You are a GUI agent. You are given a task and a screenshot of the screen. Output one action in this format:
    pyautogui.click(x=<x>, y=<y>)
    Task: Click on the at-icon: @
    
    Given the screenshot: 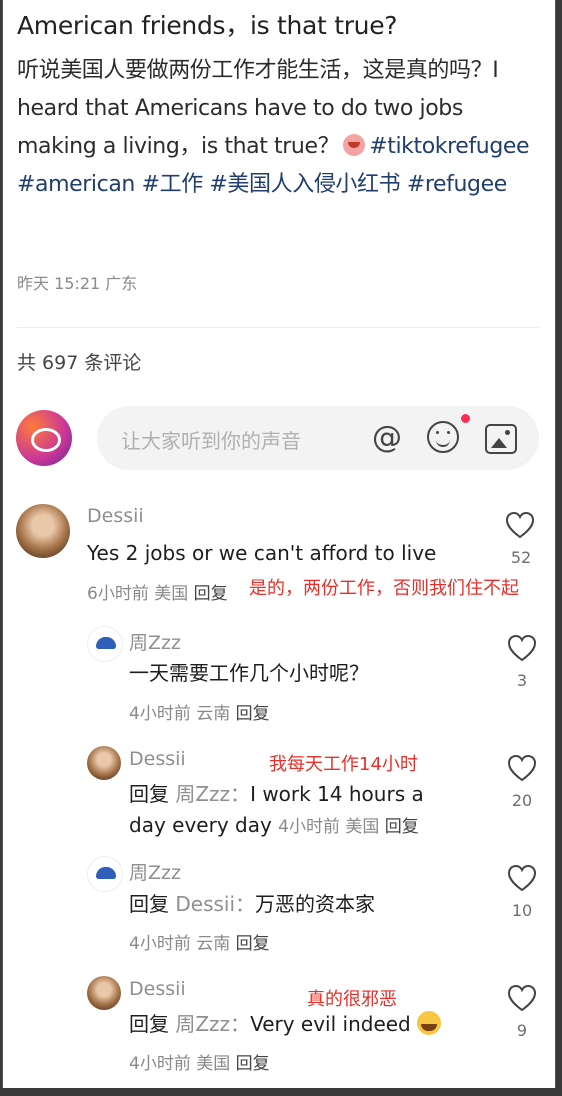 What is the action you would take?
    pyautogui.click(x=387, y=438)
    